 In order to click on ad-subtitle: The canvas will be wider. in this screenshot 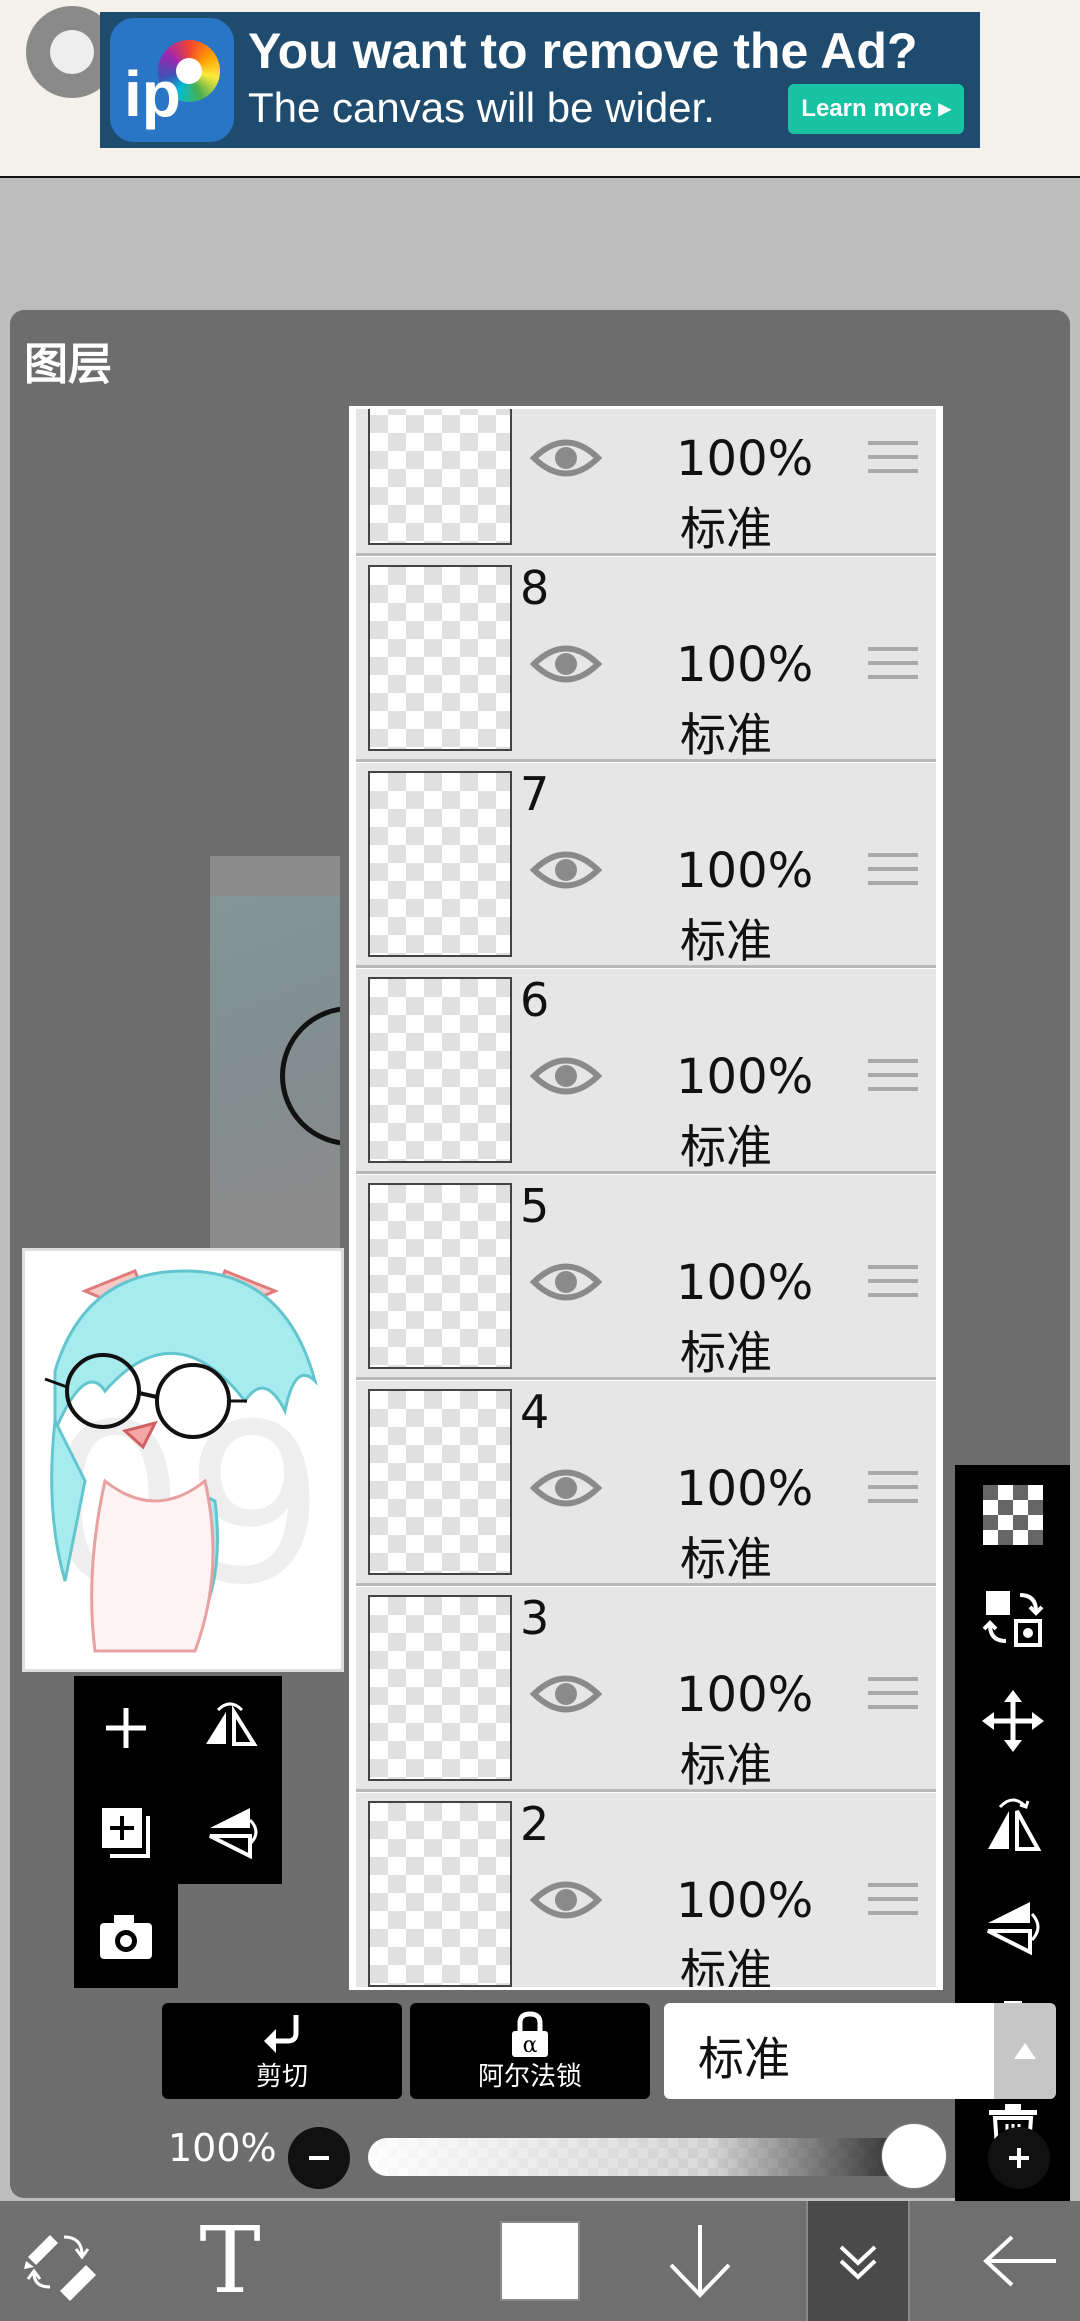, I will do `click(481, 107)`.